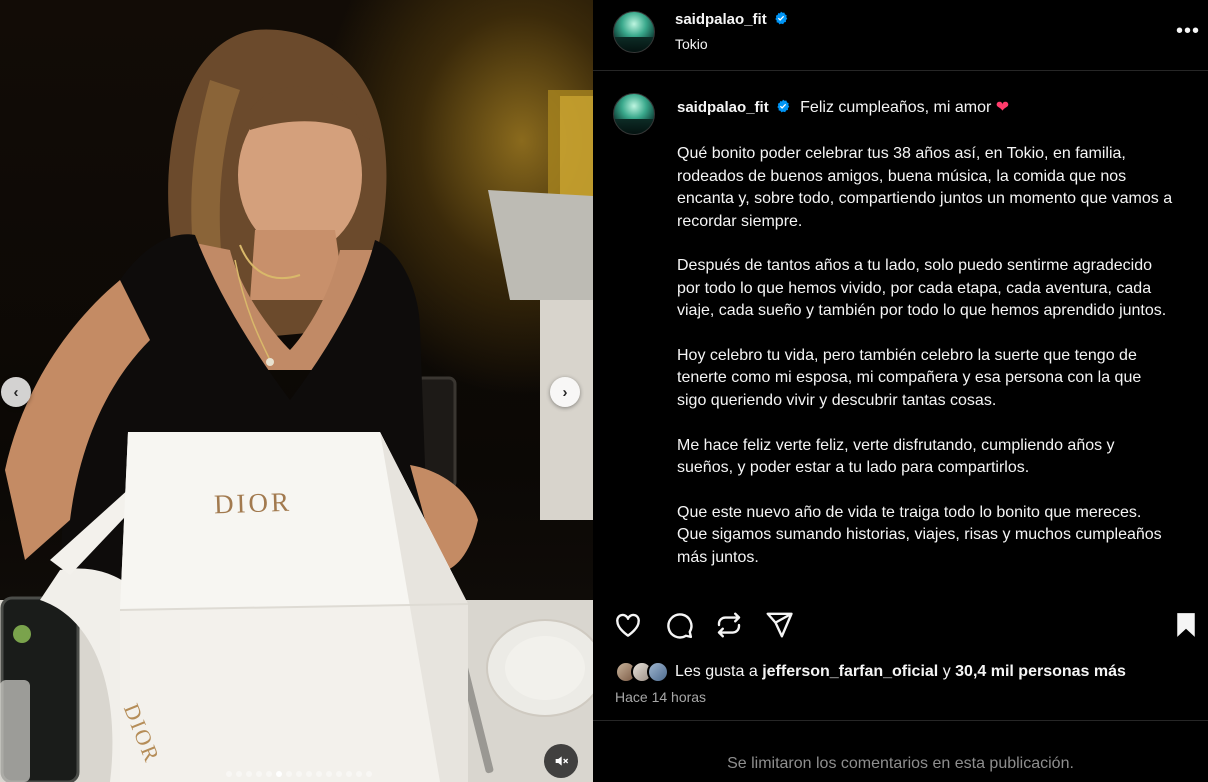 Image resolution: width=1208 pixels, height=782 pixels. Describe the element at coordinates (634, 114) in the screenshot. I see `caption-author-avatar` at that location.